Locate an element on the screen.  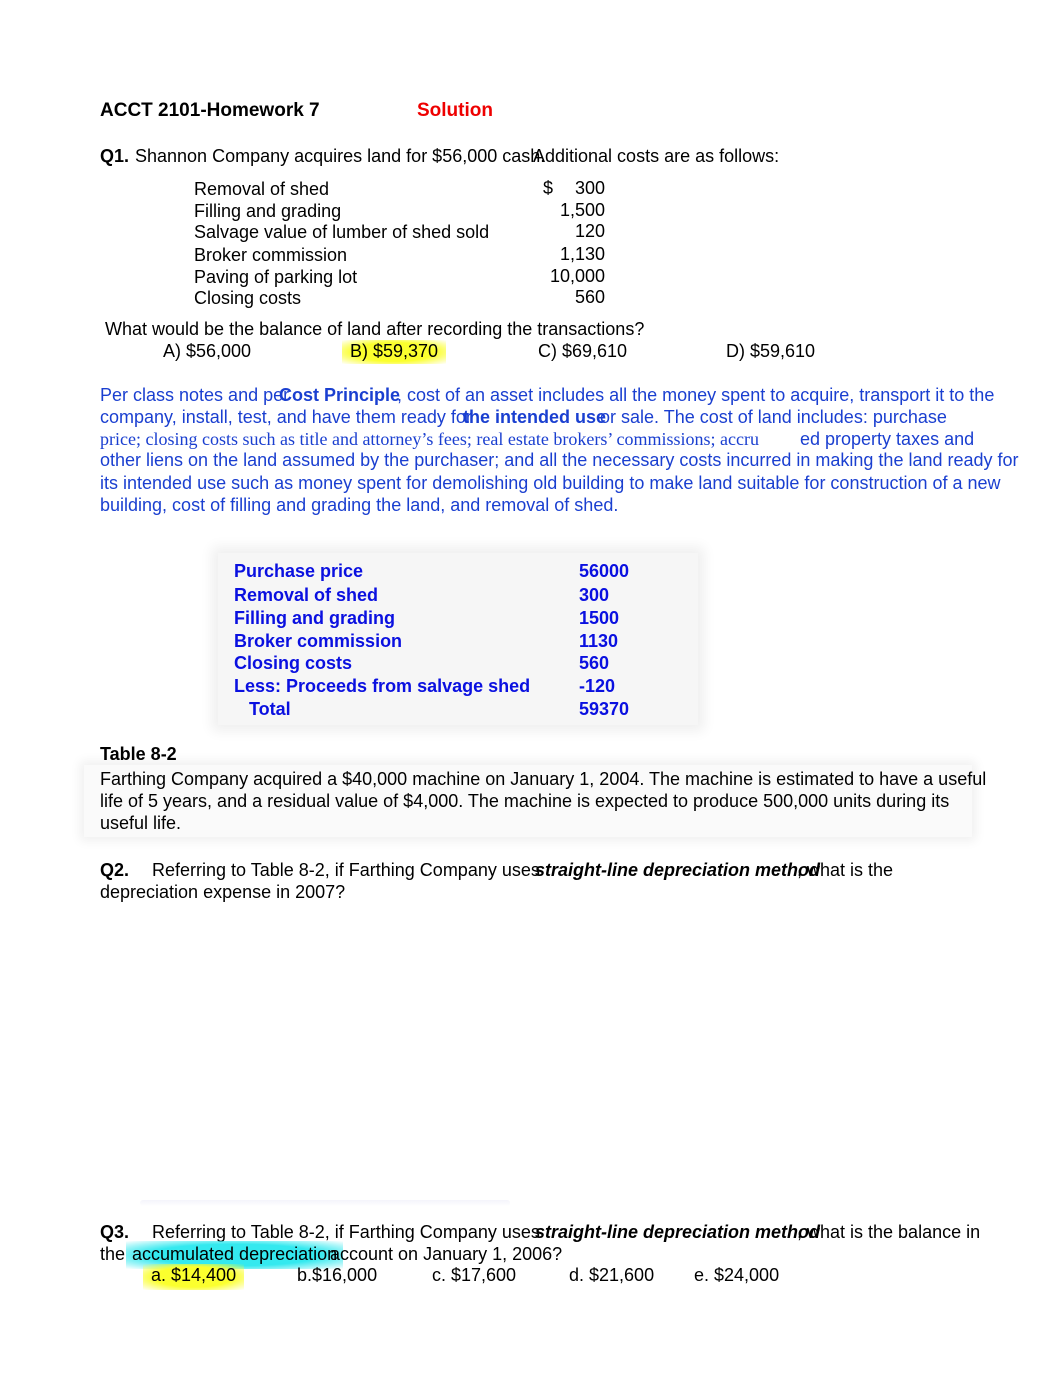
cost-principle-term: Cost Principle is located at coordinates (340, 395).